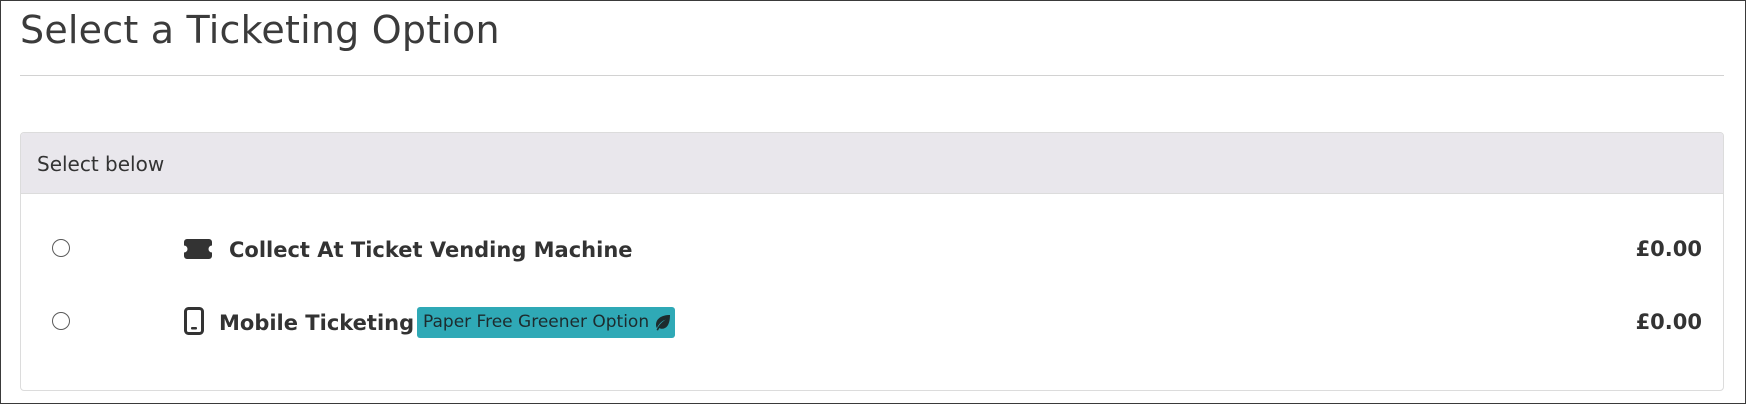 The width and height of the screenshot is (1746, 404). I want to click on tvm-radio, so click(61, 248).